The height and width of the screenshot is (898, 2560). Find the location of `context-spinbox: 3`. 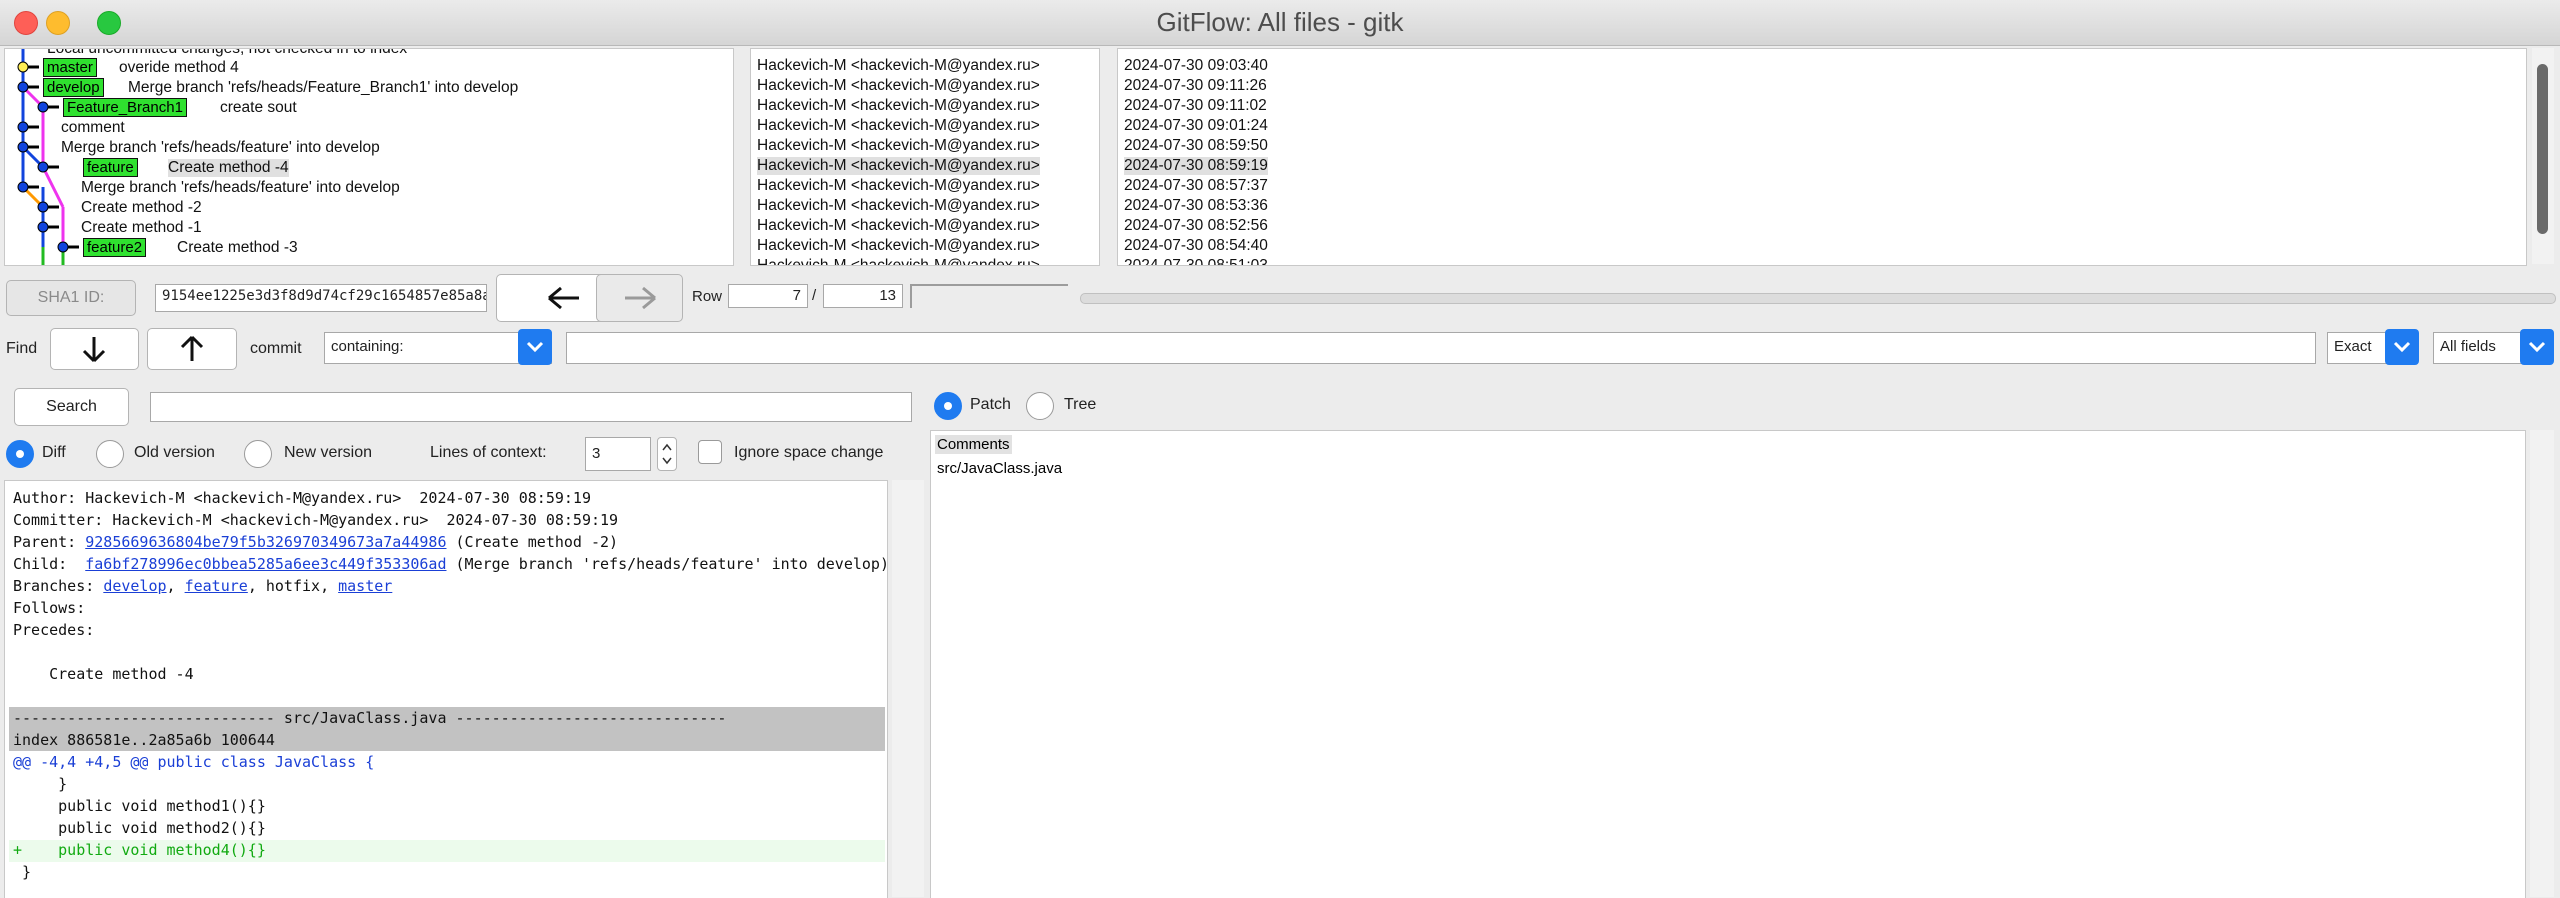

context-spinbox: 3 is located at coordinates (618, 454).